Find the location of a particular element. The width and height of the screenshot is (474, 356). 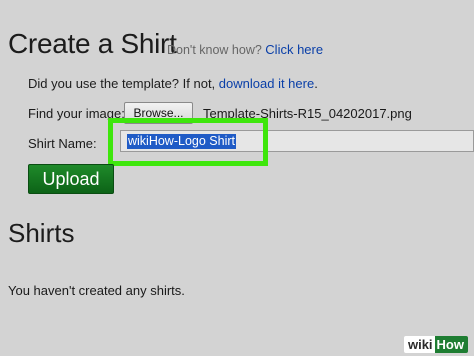

help-hint: Don't know how? Click here is located at coordinates (245, 49).